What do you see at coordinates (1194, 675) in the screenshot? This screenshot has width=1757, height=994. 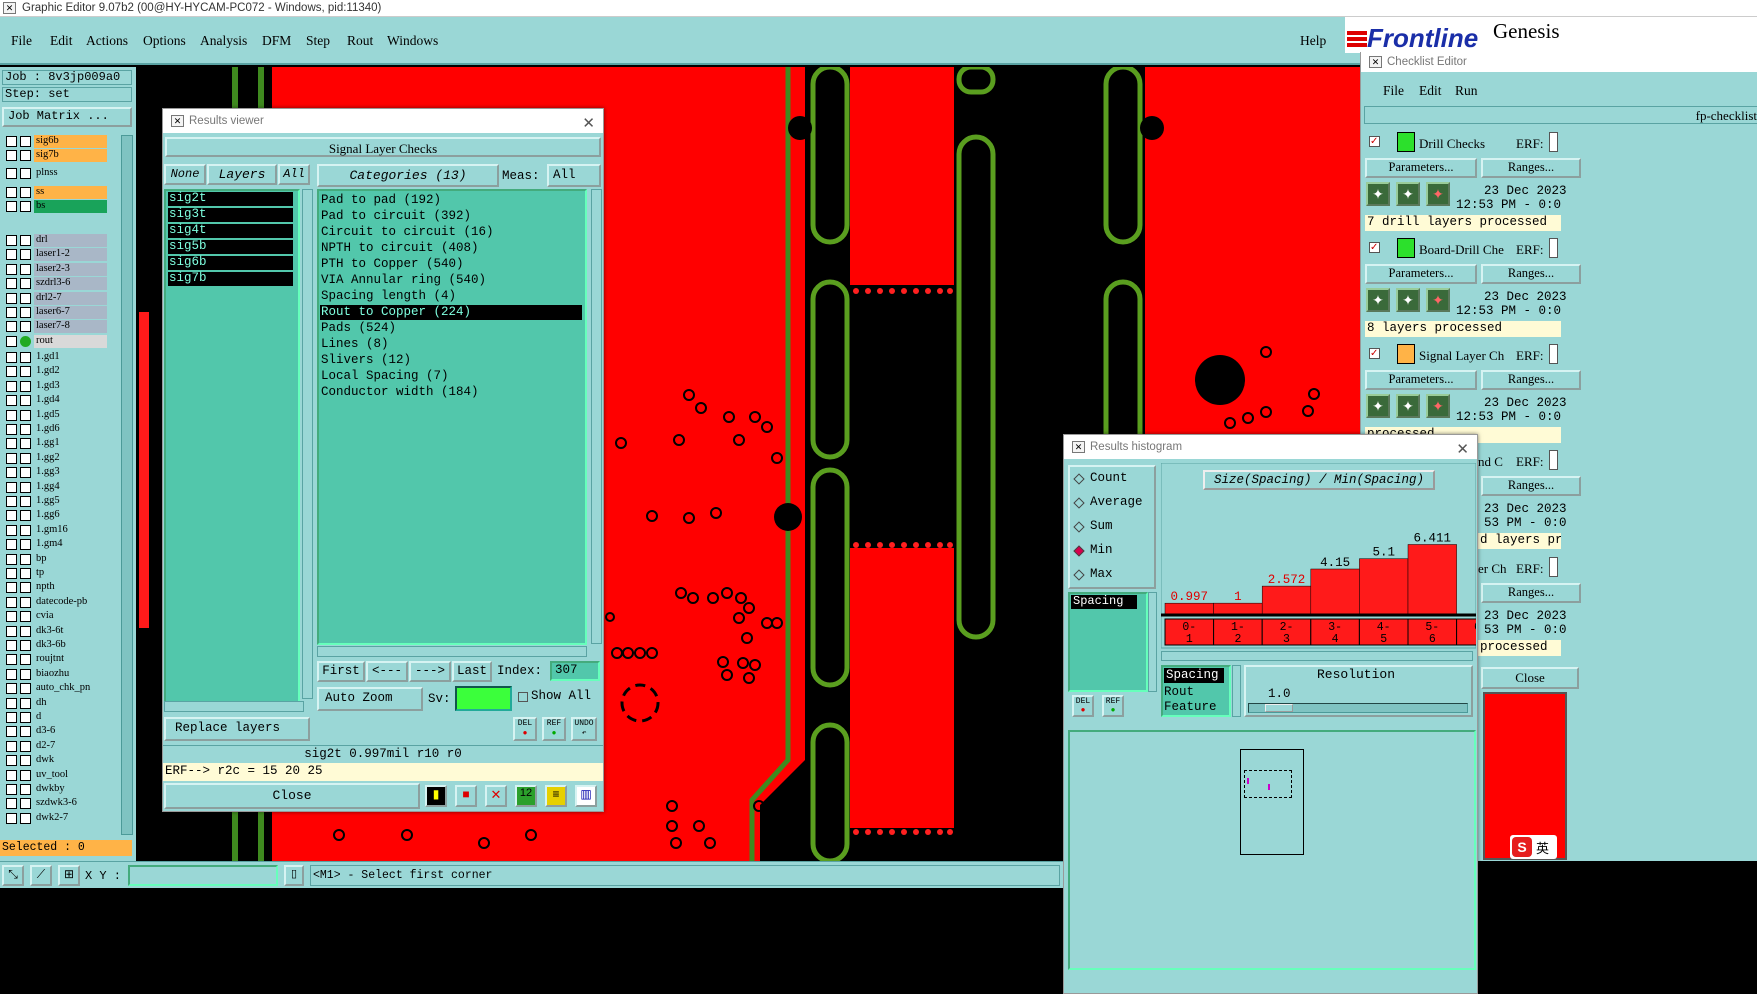 I see `resolution-item-spacing: Spacing` at bounding box center [1194, 675].